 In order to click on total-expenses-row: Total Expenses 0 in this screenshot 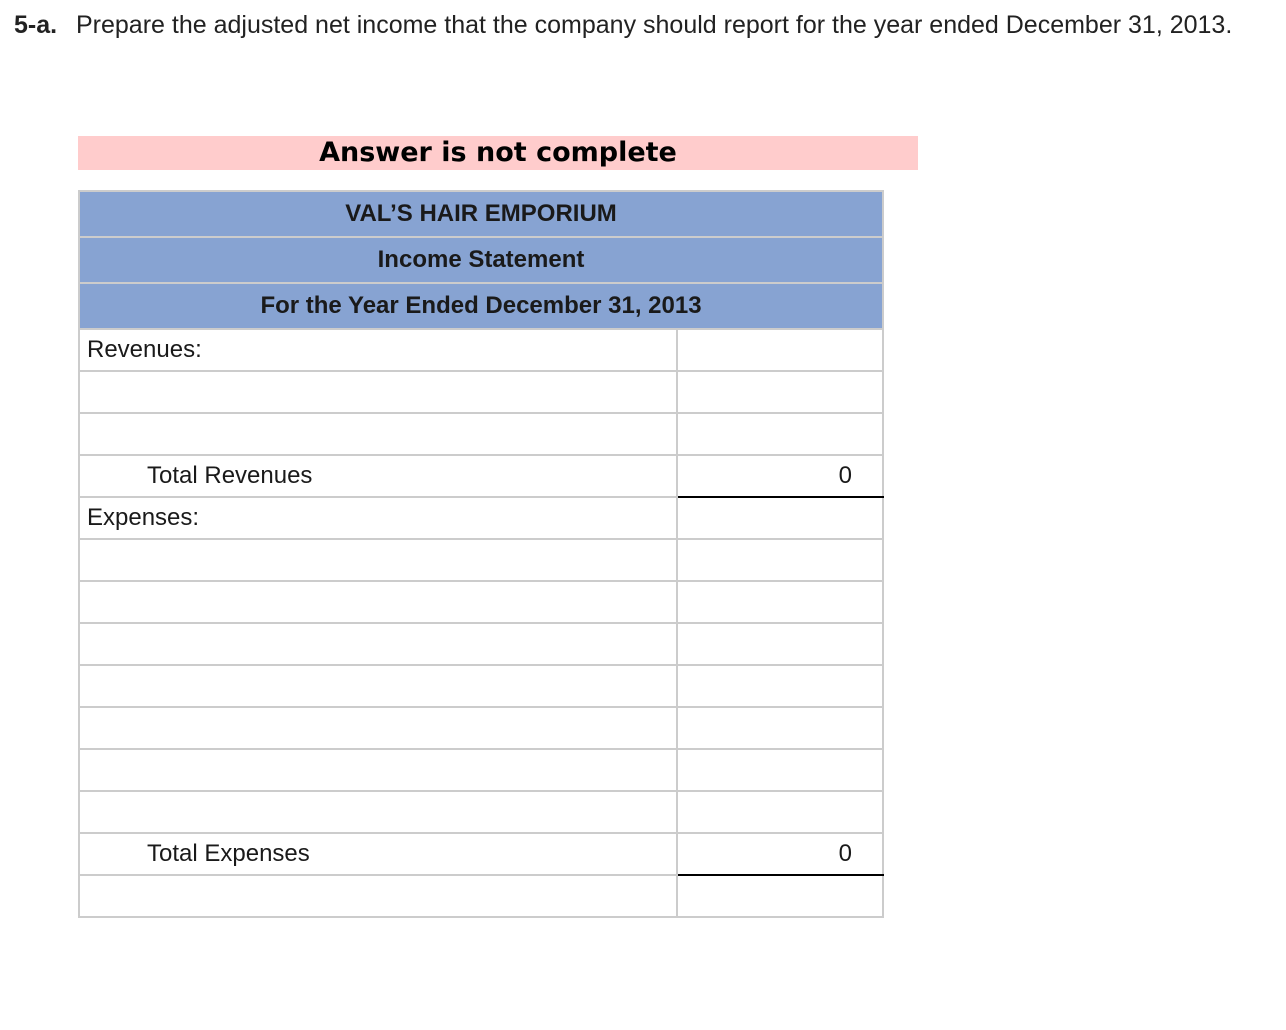, I will do `click(481, 854)`.